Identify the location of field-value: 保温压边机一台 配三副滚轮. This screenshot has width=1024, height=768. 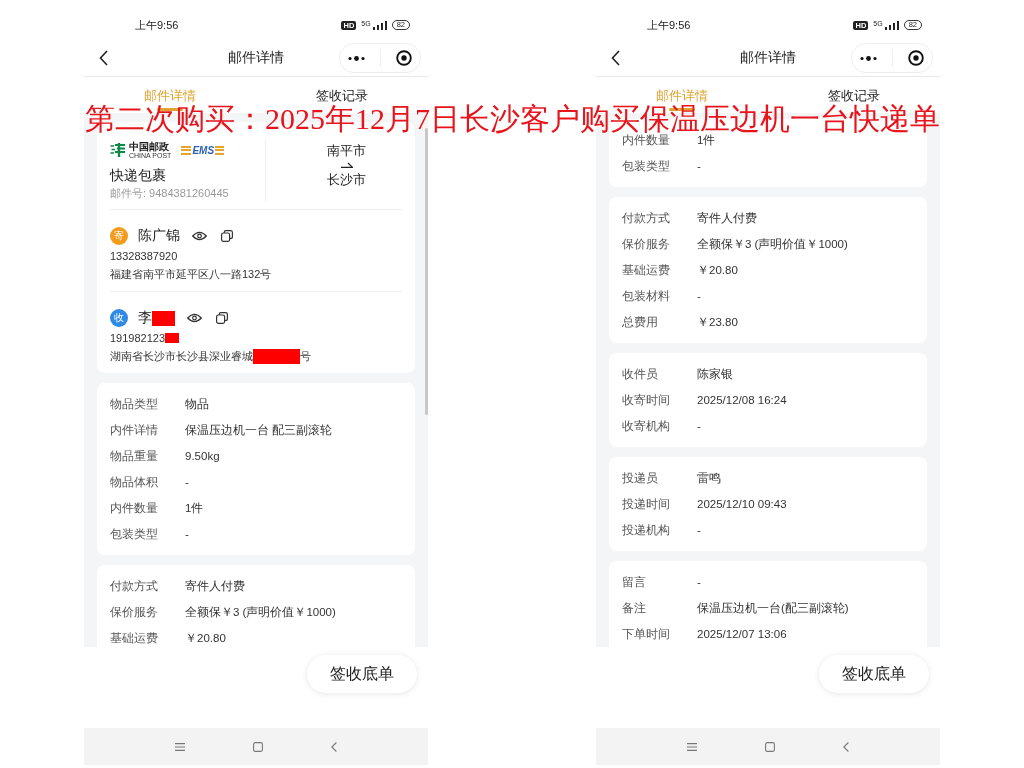
(259, 430).